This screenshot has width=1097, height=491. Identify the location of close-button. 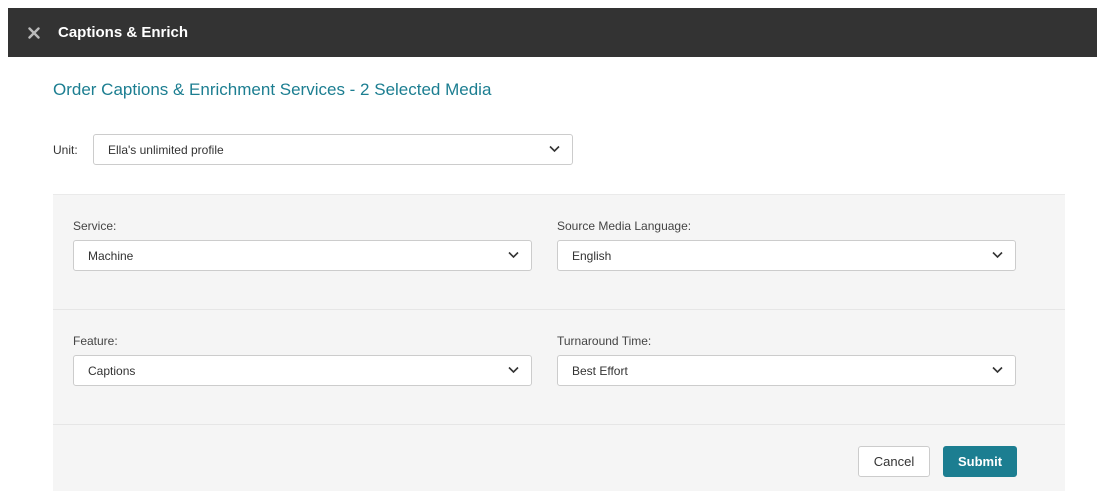
(34, 32).